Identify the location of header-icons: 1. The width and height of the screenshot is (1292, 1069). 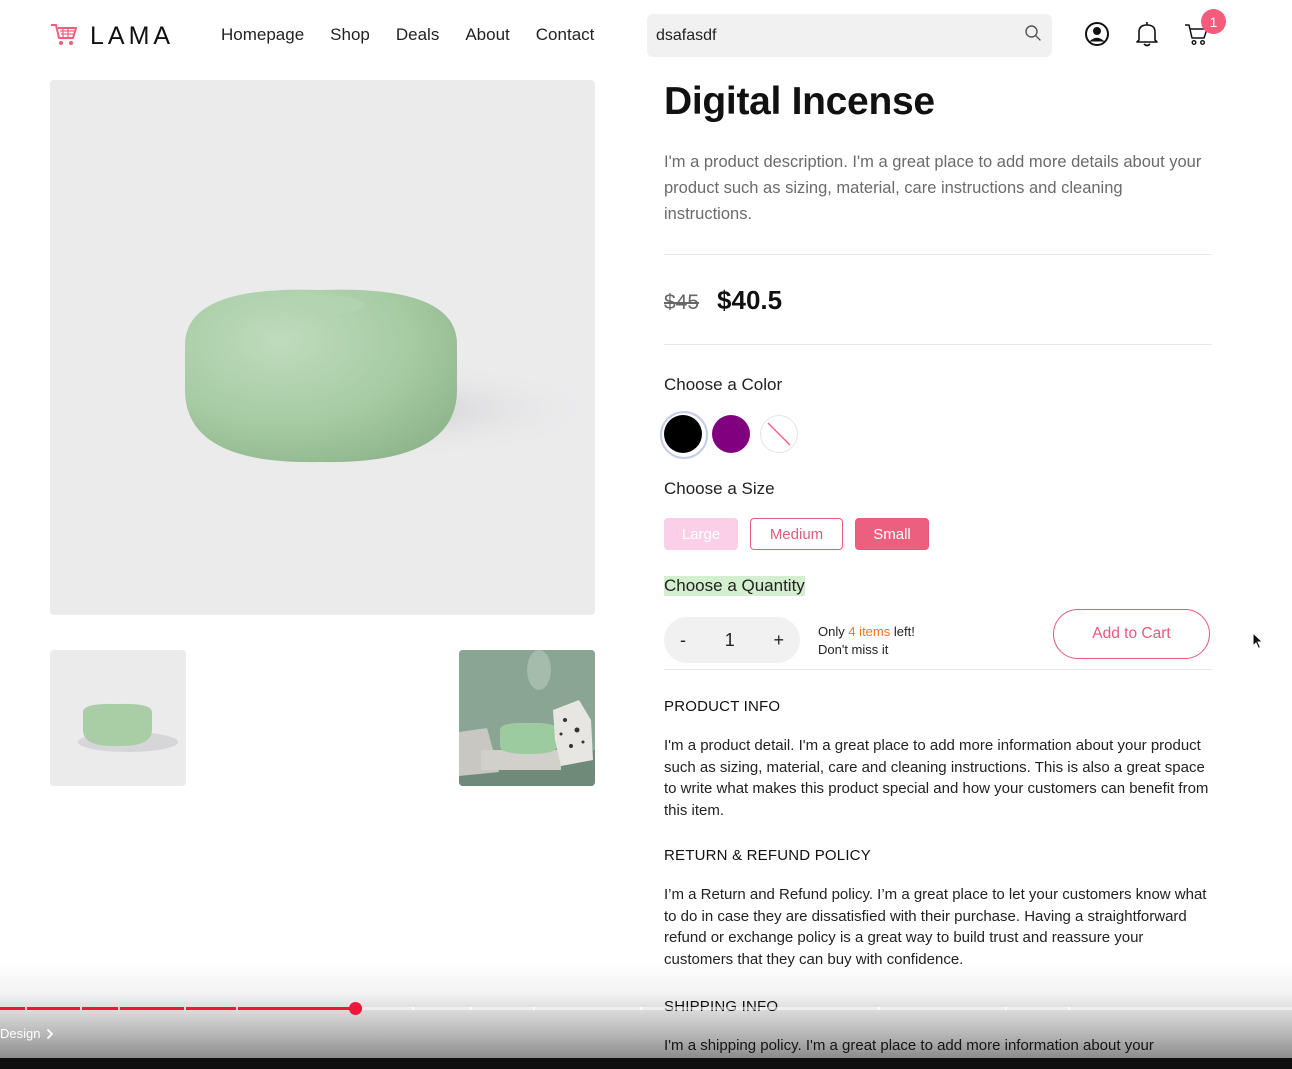
(1155, 31).